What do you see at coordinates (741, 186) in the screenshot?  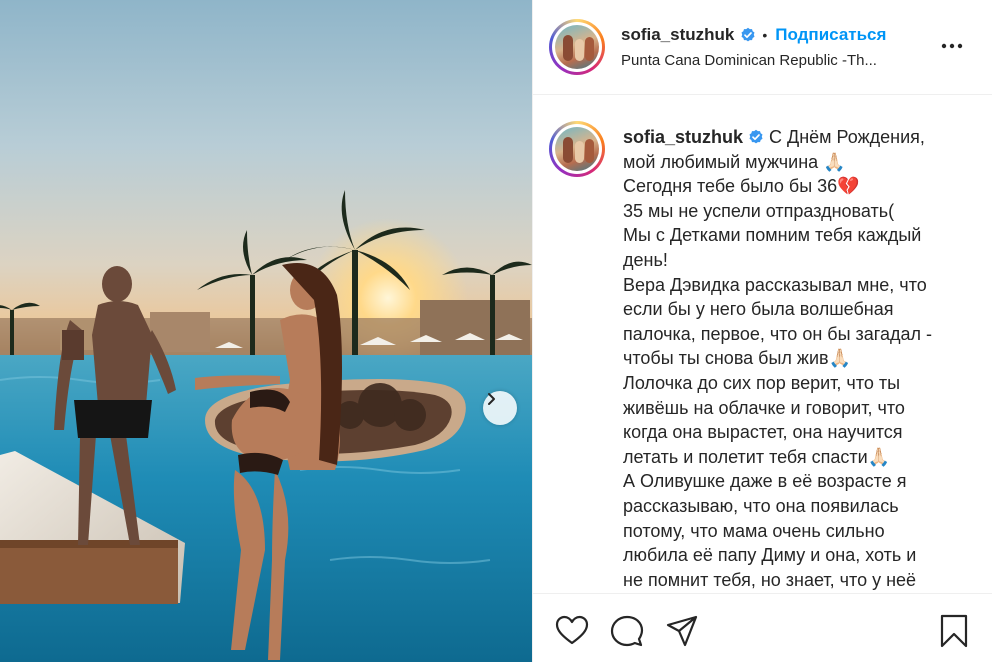 I see `caption-line: Сегодня тебе было бы 36💔` at bounding box center [741, 186].